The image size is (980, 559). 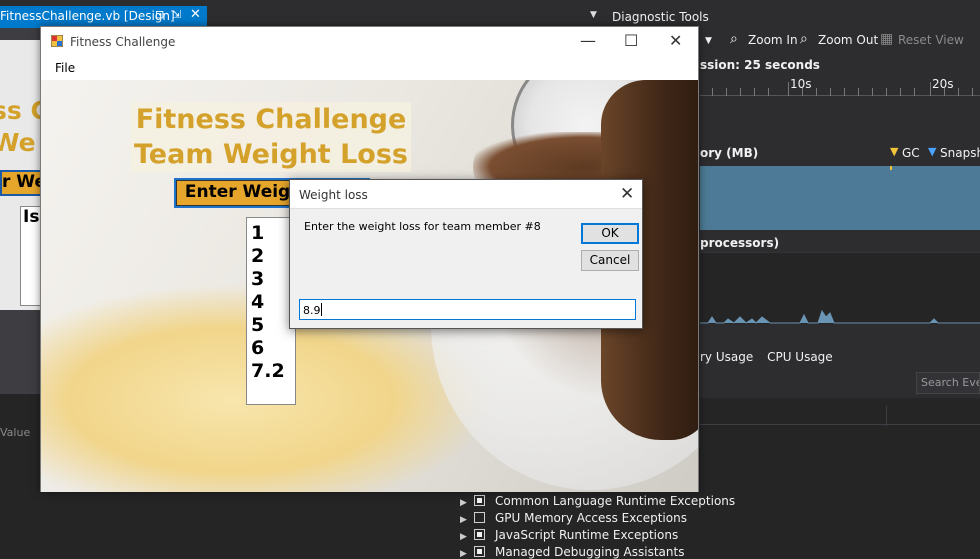 I want to click on tab-memory-usage: ry Usage, so click(x=726, y=357).